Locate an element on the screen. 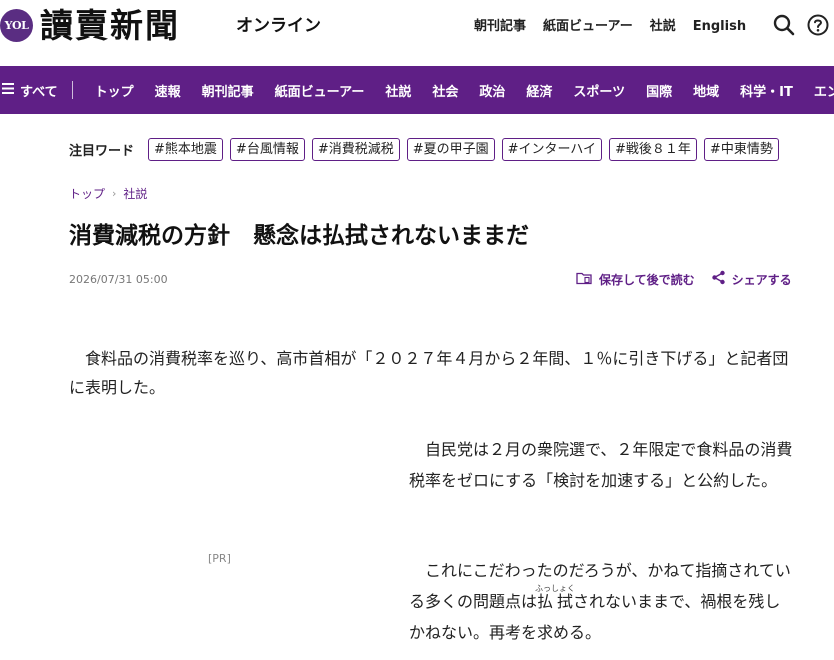 The width and height of the screenshot is (834, 660). trending-tag: #インターハイ is located at coordinates (552, 149).